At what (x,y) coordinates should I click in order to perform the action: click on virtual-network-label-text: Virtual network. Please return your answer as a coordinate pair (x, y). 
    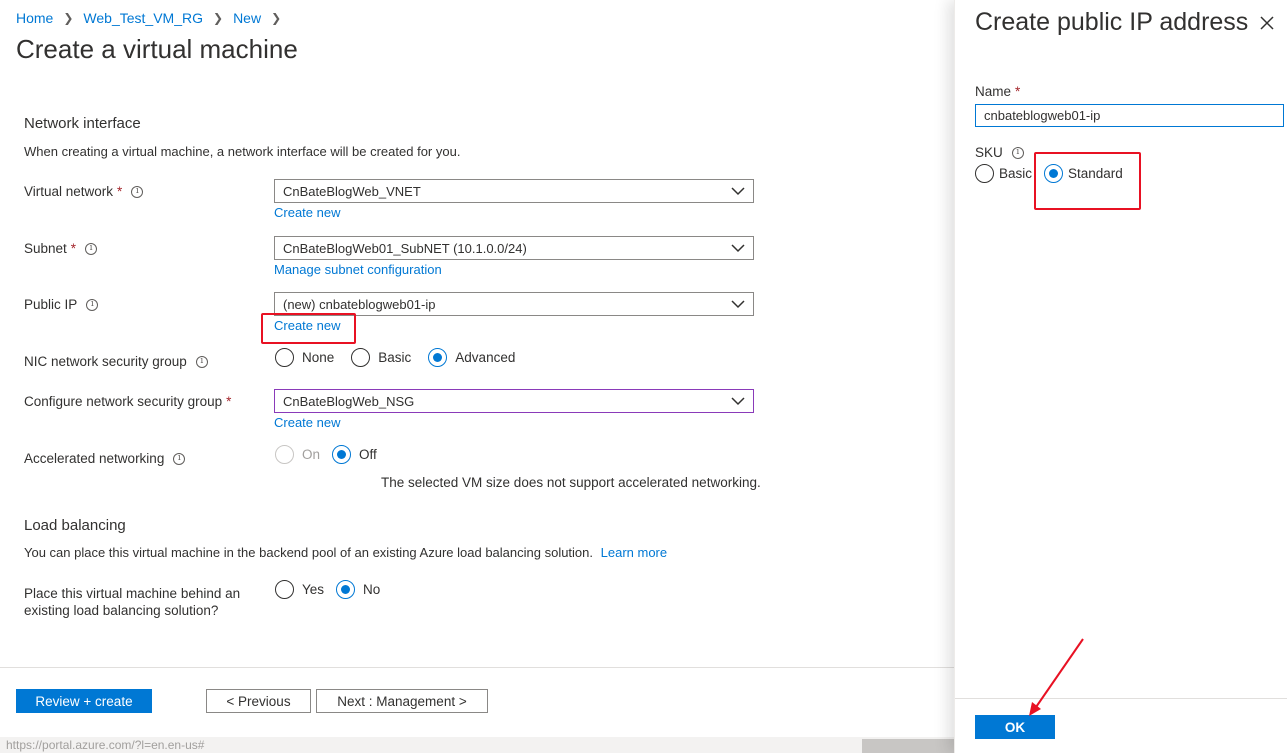
    Looking at the image, I should click on (69, 191).